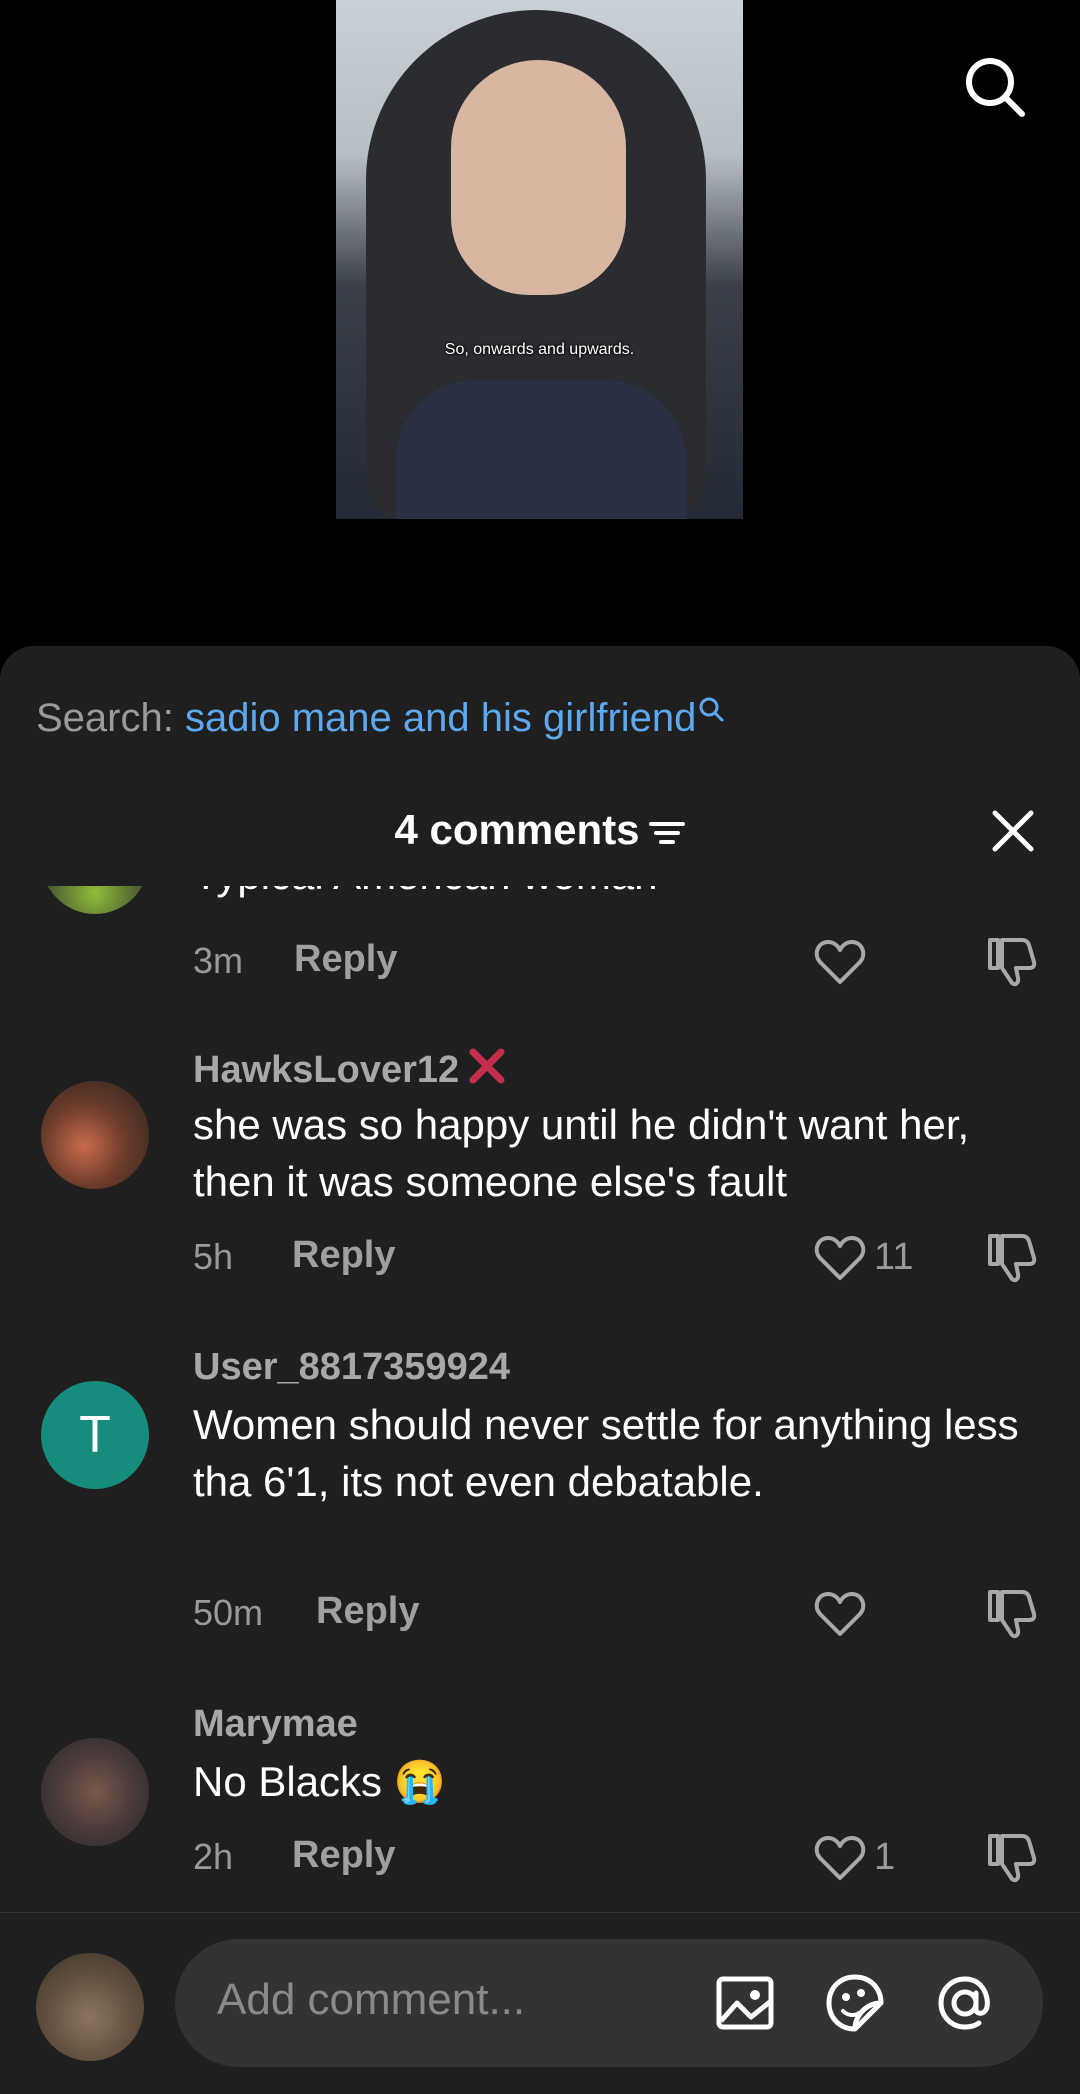 This screenshot has height=2094, width=1080. Describe the element at coordinates (540, 1799) in the screenshot. I see `comment-item: Marymae No Blacks 😭 2h Reply 1` at that location.